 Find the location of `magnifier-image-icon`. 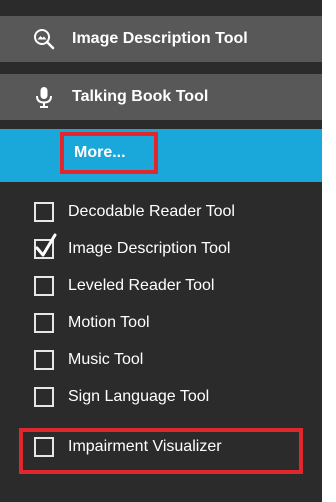

magnifier-image-icon is located at coordinates (44, 39).